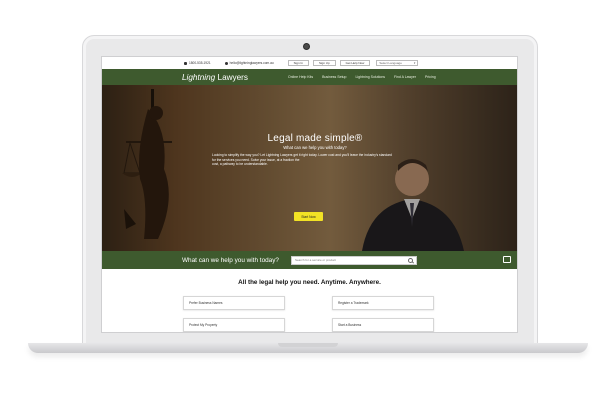  What do you see at coordinates (185, 63) in the screenshot?
I see `phone-icon` at bounding box center [185, 63].